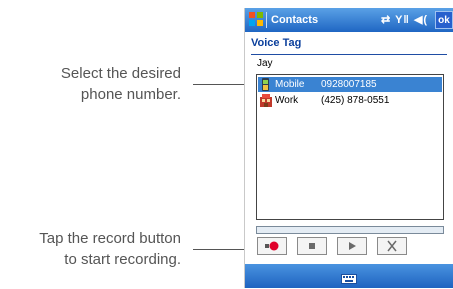 The height and width of the screenshot is (289, 453). I want to click on list-item-mobile: Mobile 0928007185, so click(350, 84).